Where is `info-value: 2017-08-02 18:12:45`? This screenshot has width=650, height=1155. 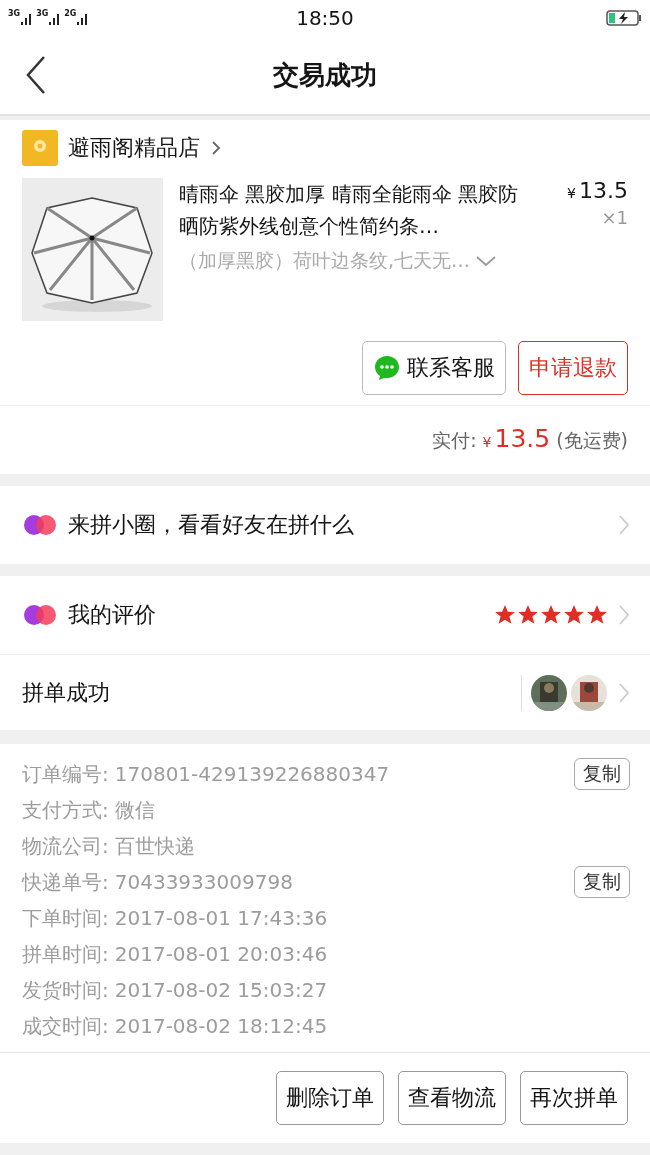 info-value: 2017-08-02 18:12:45 is located at coordinates (221, 1026).